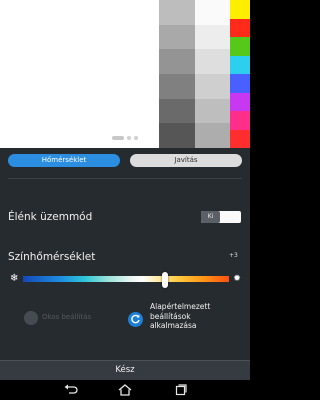  Describe the element at coordinates (180, 390) in the screenshot. I see `recent-apps-icon` at that location.